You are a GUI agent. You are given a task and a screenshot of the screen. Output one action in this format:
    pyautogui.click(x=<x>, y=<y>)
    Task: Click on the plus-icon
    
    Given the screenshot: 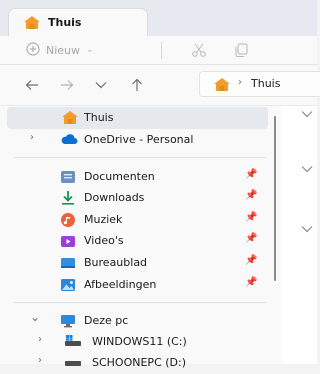 What is the action you would take?
    pyautogui.click(x=33, y=50)
    